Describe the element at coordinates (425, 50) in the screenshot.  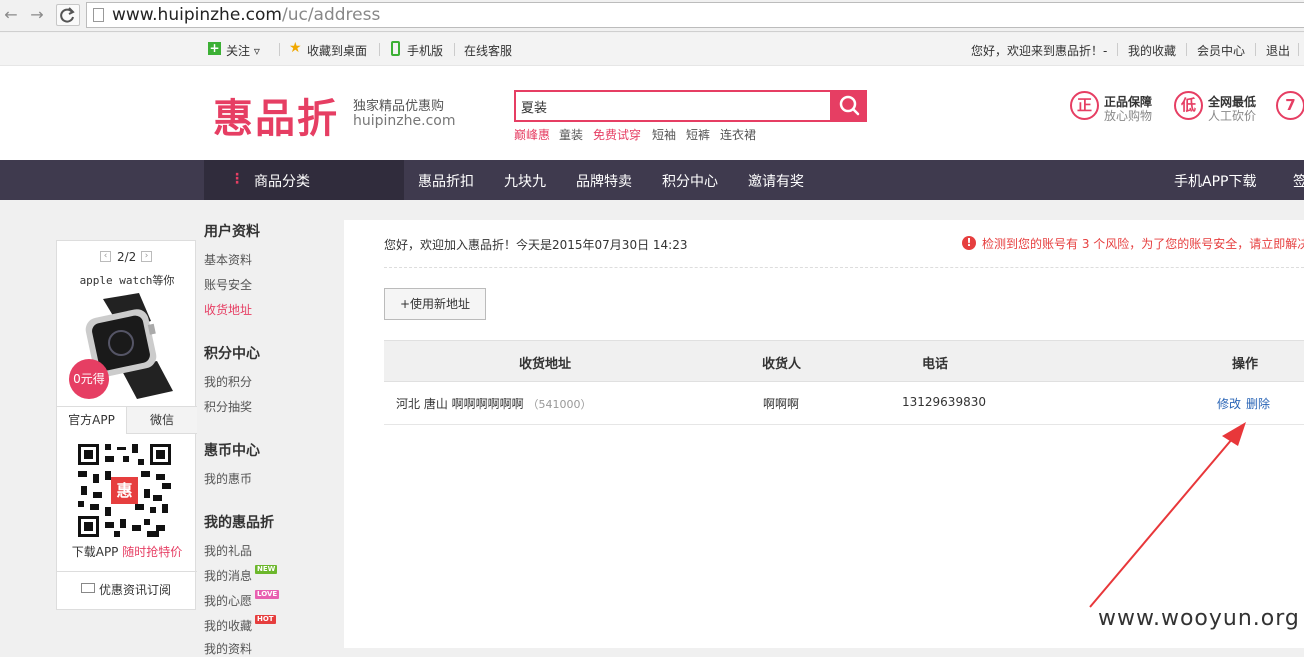
I see `mobile-link: 手机版` at that location.